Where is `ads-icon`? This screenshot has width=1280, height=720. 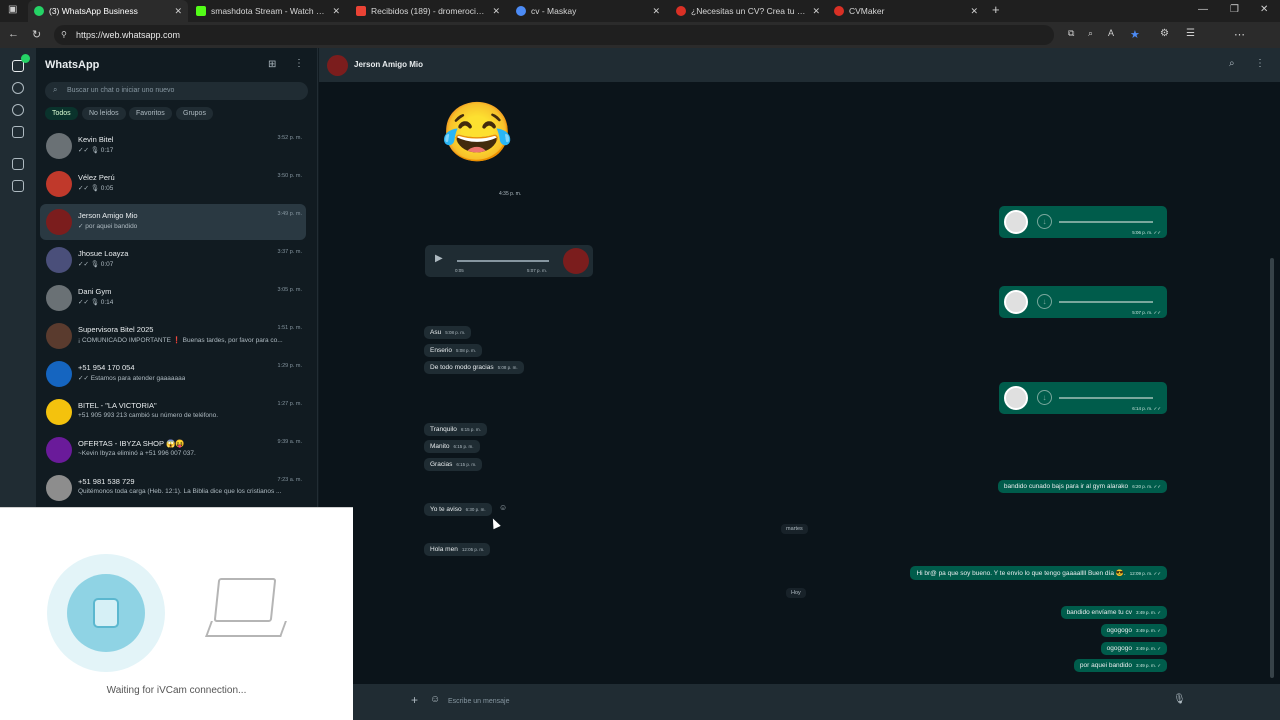 ads-icon is located at coordinates (18, 186).